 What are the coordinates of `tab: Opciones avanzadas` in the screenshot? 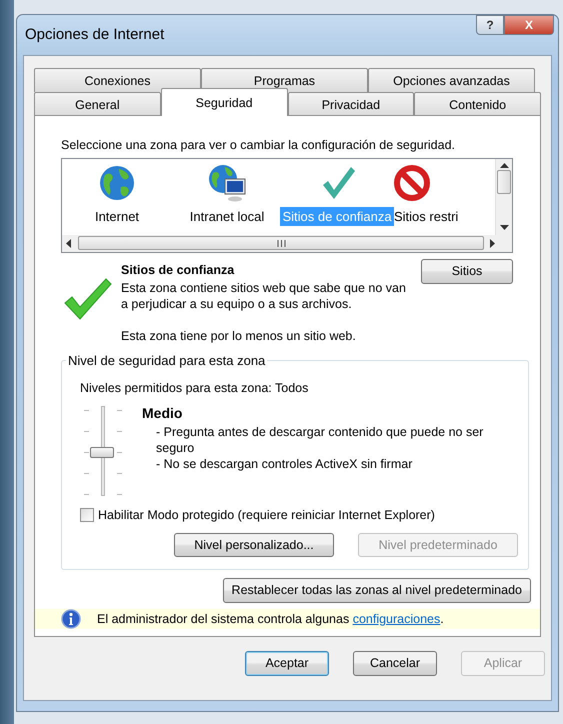 It's located at (451, 80).